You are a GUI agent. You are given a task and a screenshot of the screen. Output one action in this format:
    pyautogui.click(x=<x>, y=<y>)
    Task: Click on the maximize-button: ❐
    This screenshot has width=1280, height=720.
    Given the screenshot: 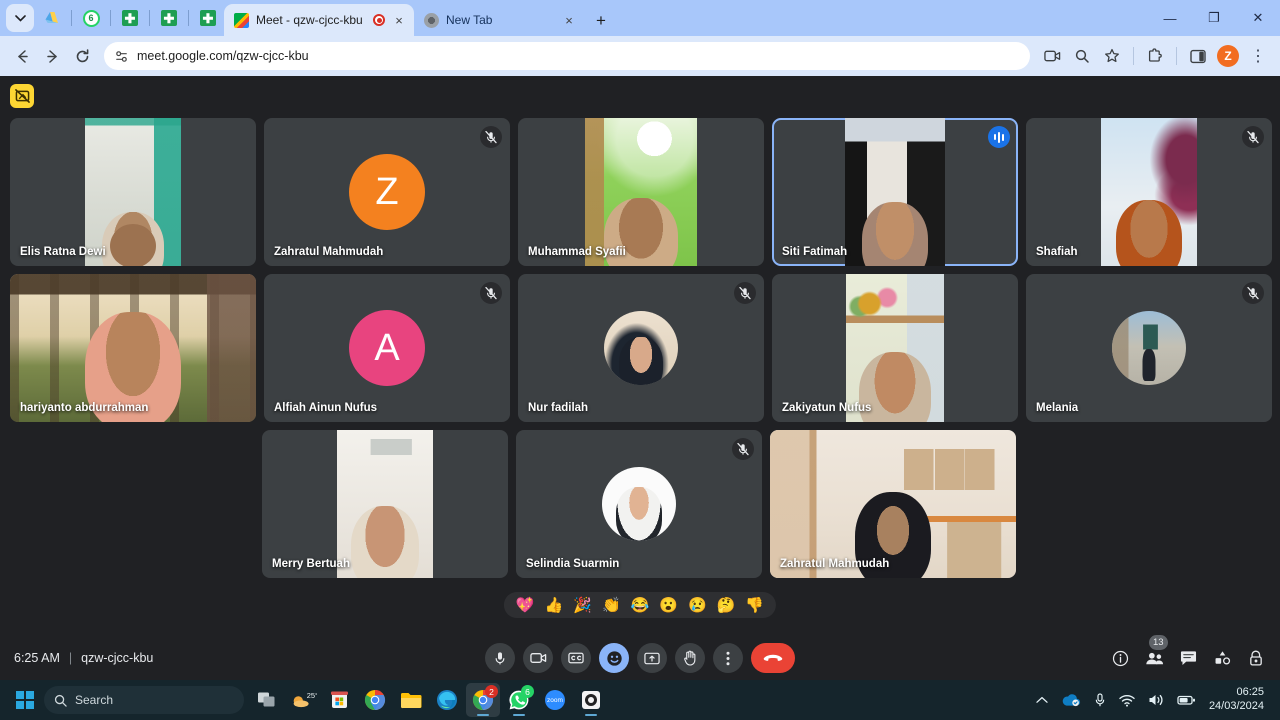 What is the action you would take?
    pyautogui.click(x=1214, y=18)
    